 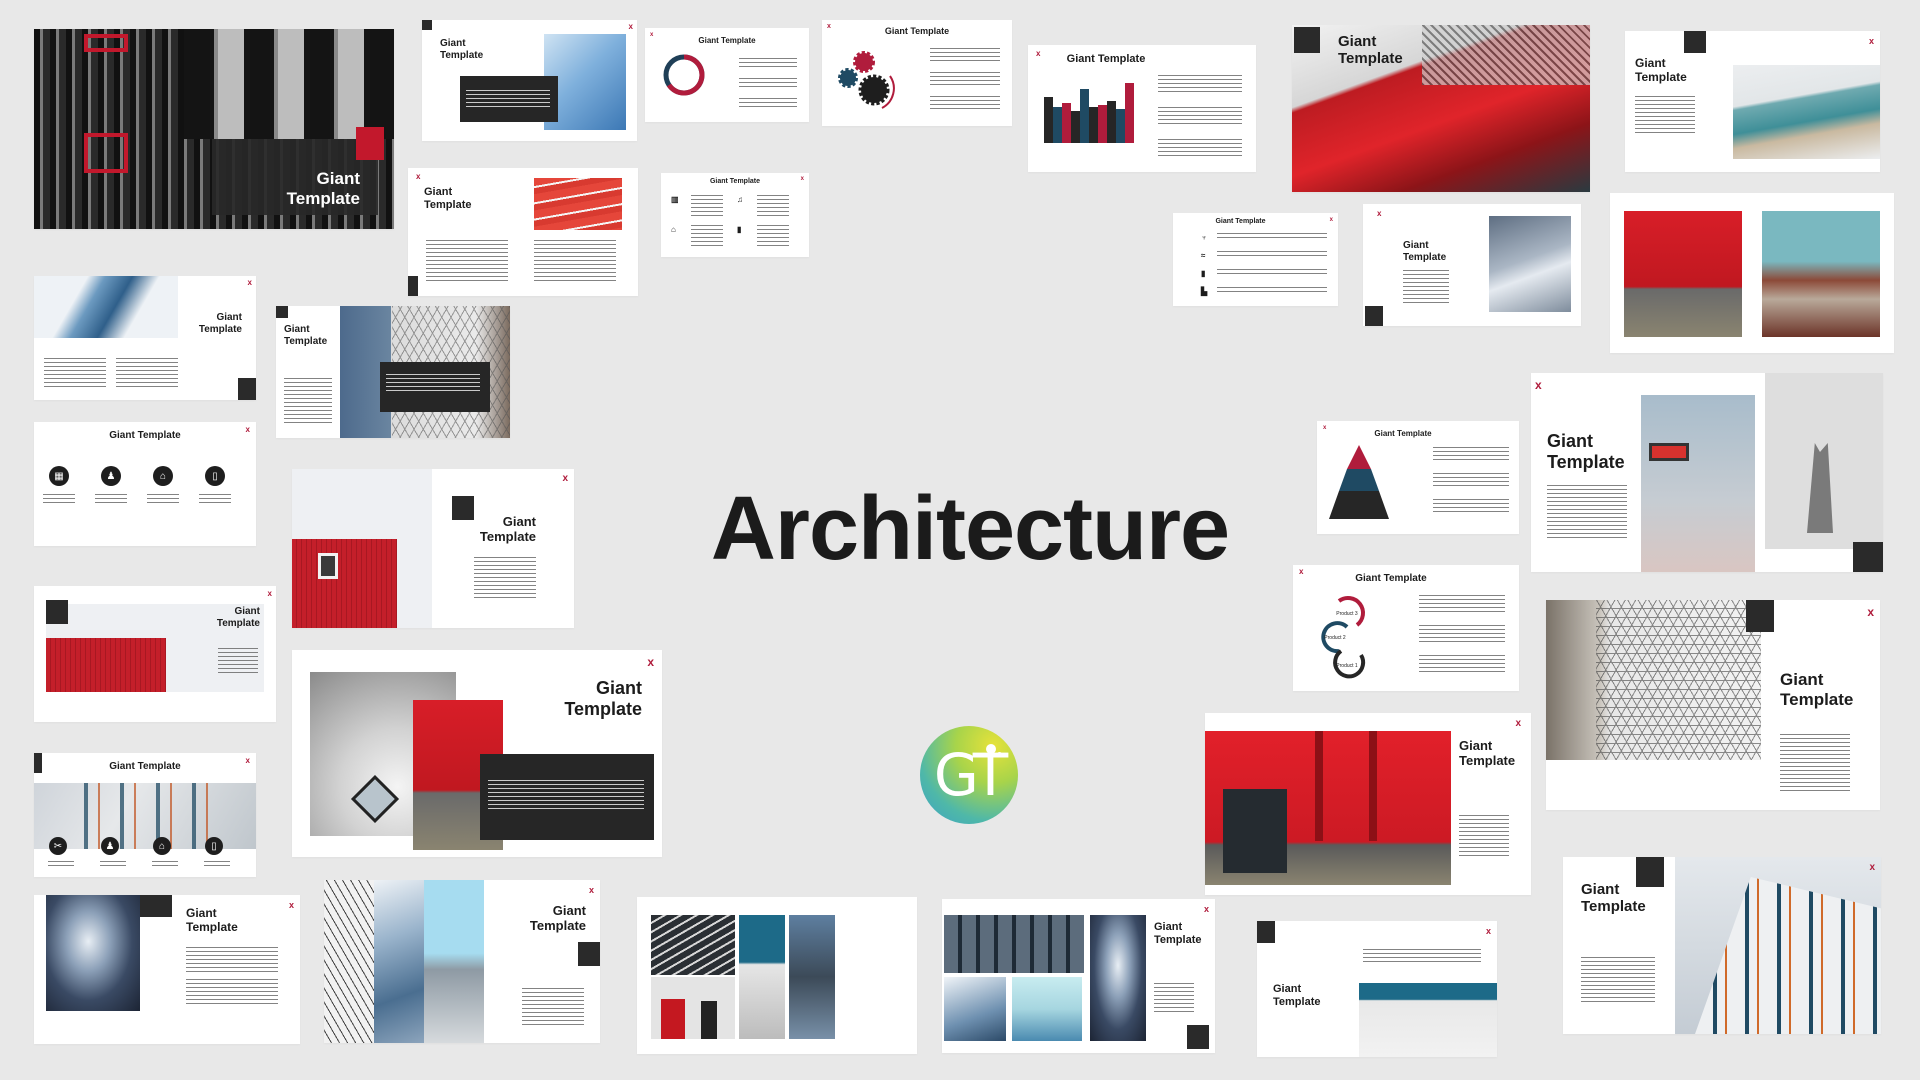 I want to click on spiral-interior-image, so click(x=1118, y=978).